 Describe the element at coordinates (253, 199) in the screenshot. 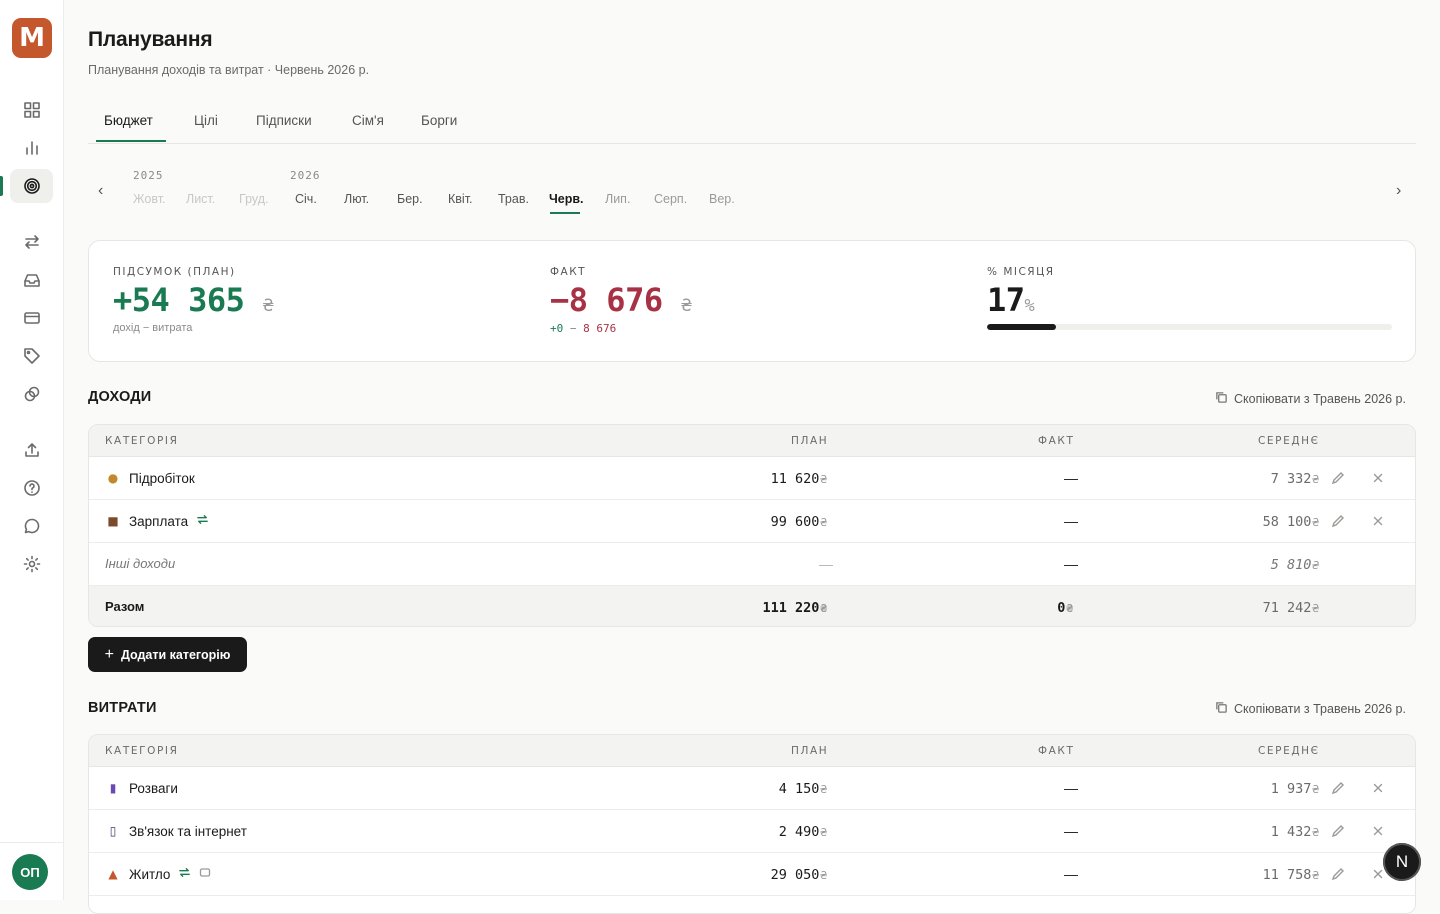

I see `month-item: Груд.` at that location.